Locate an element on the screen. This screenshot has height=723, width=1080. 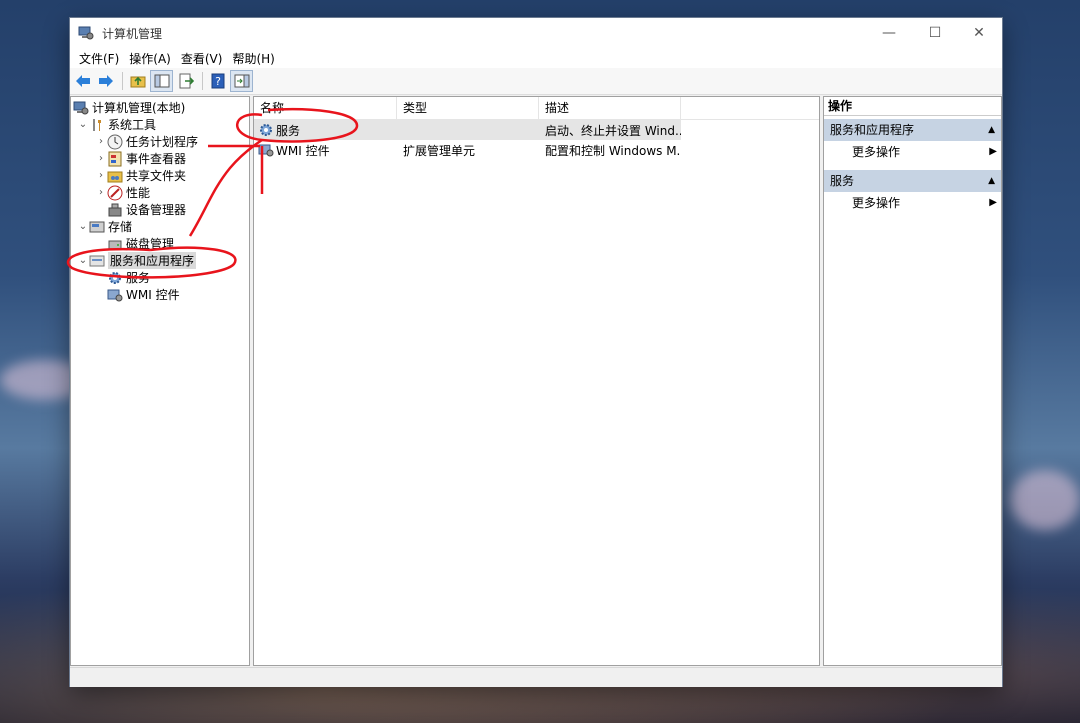
event-viewer-icon is located at coordinates (115, 159).